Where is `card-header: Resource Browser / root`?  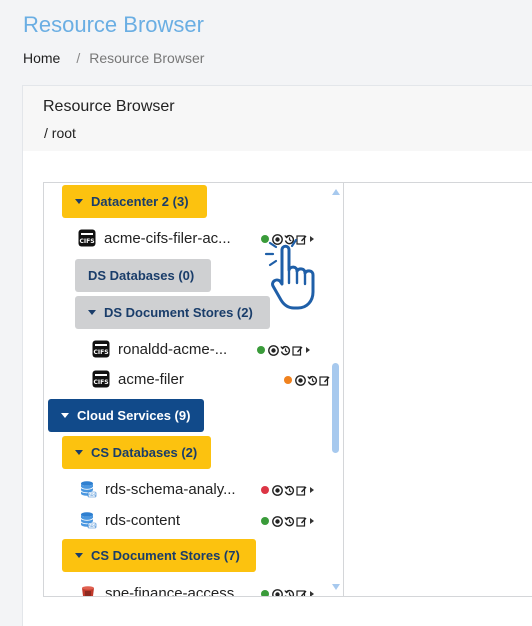
card-header: Resource Browser / root is located at coordinates (277, 118).